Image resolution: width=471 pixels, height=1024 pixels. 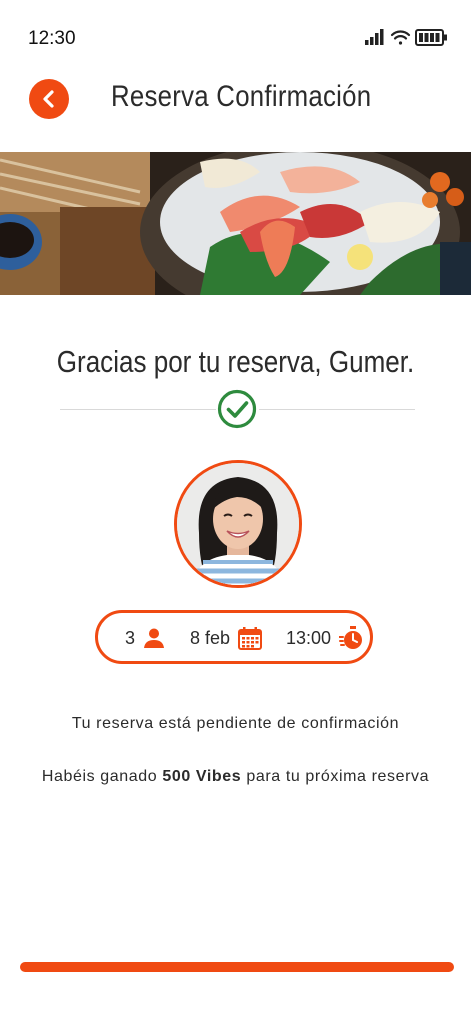 I want to click on confirmation-title: Gracias por tu reserva, Gumer., so click(x=235, y=361).